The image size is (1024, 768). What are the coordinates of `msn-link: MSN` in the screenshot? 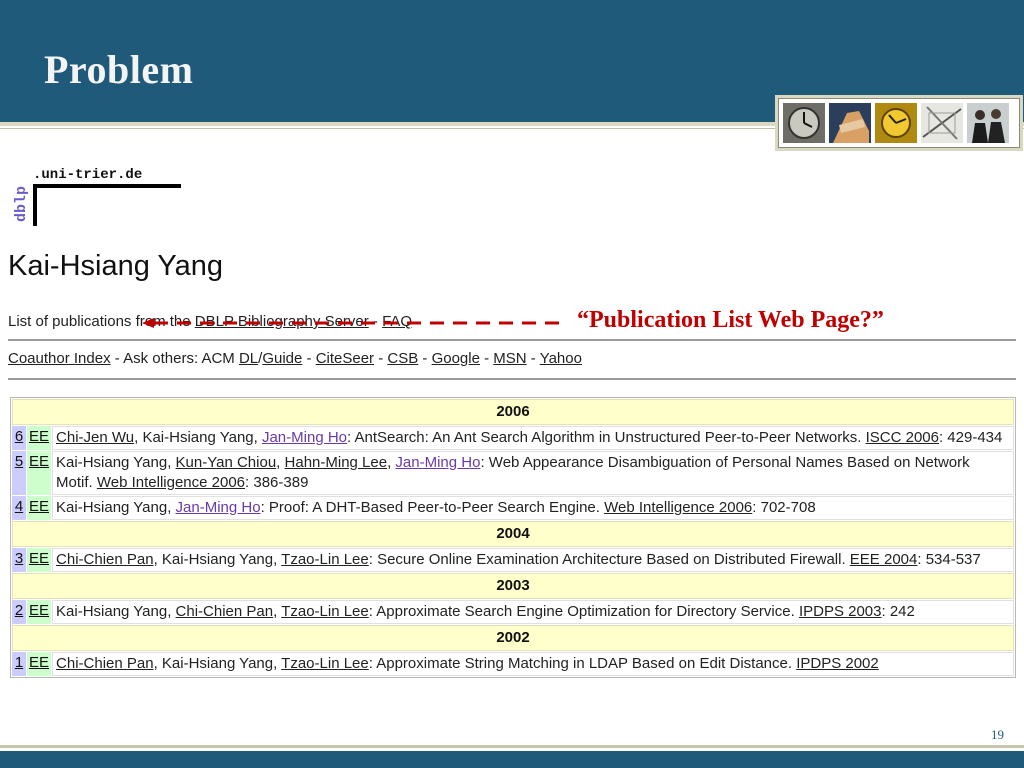 It's located at (509, 358).